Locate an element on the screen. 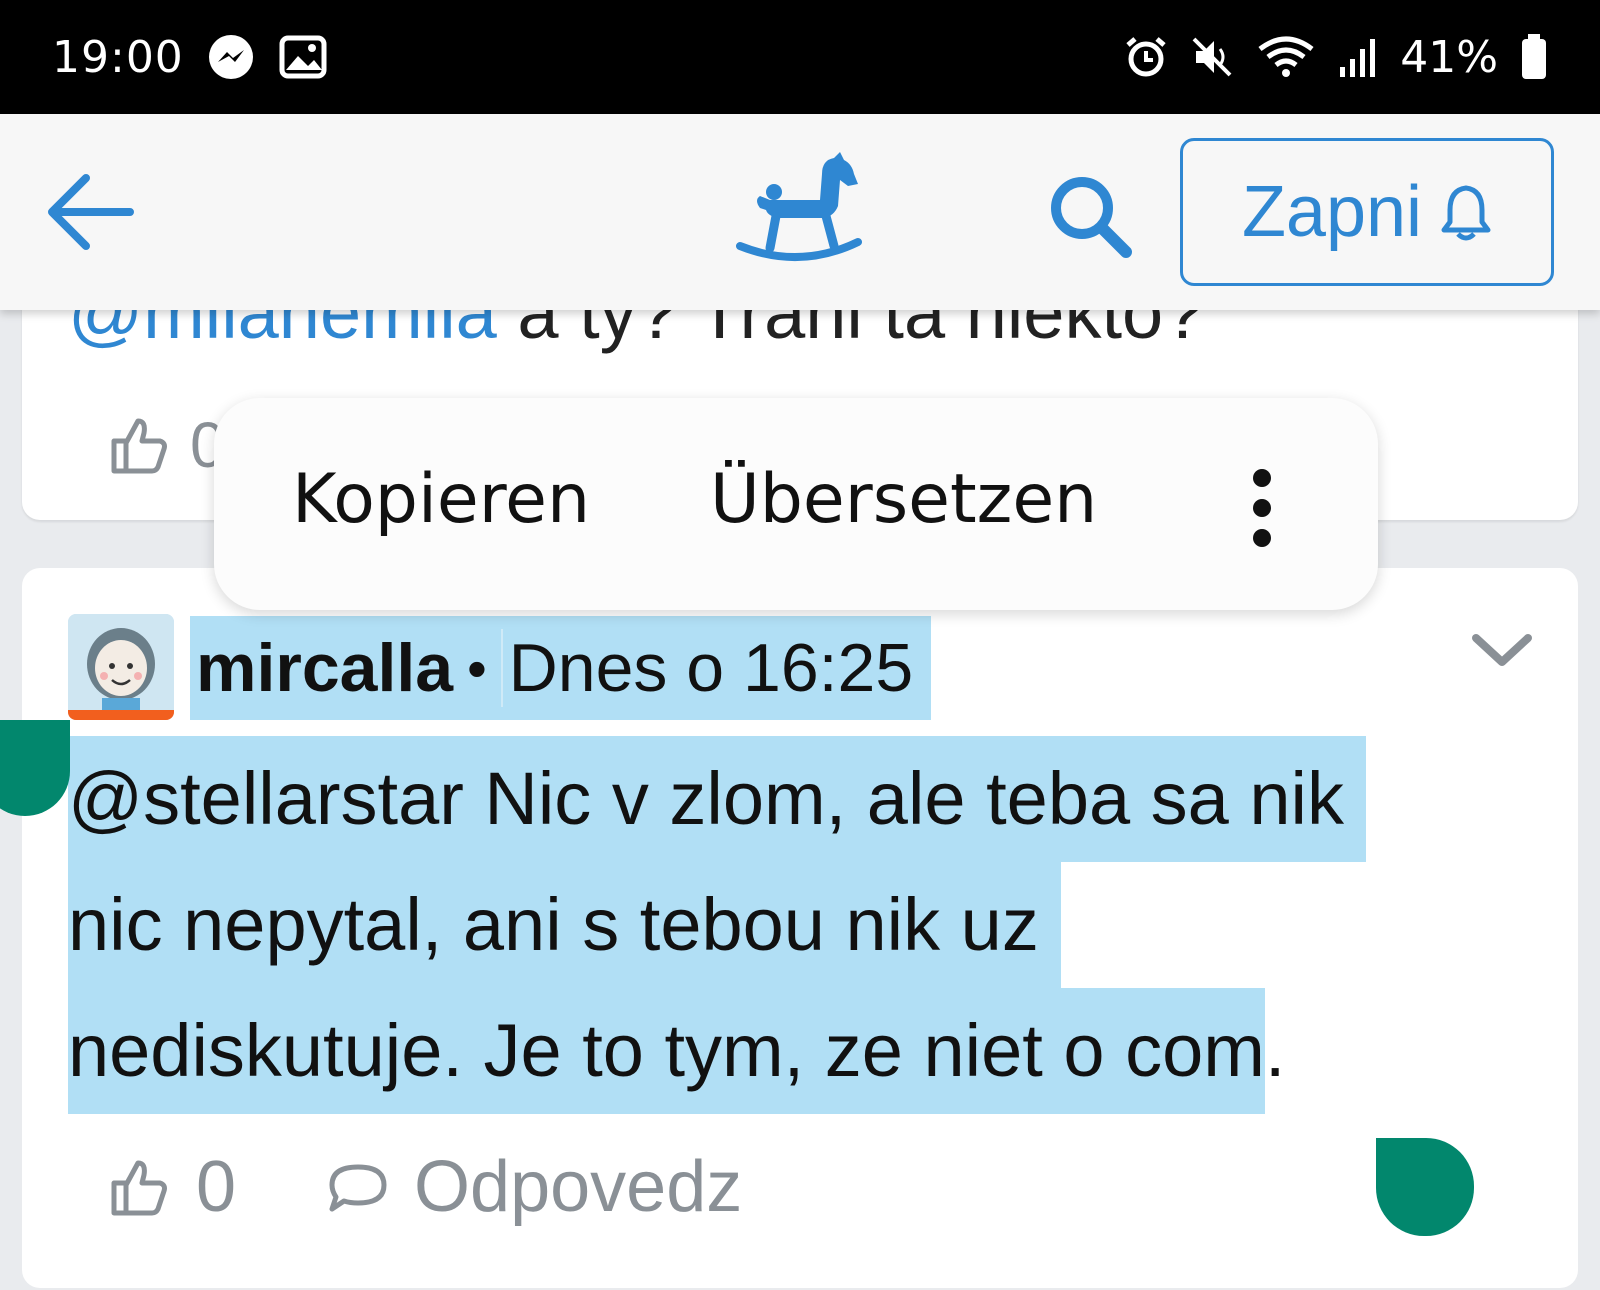 The width and height of the screenshot is (1600, 1290). text-selection-context-menu: Kopieren Übersetzen is located at coordinates (796, 504).